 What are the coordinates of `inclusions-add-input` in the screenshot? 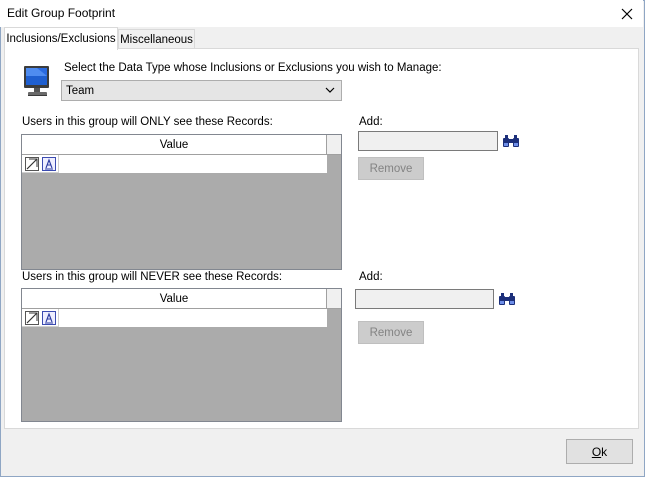 It's located at (428, 141).